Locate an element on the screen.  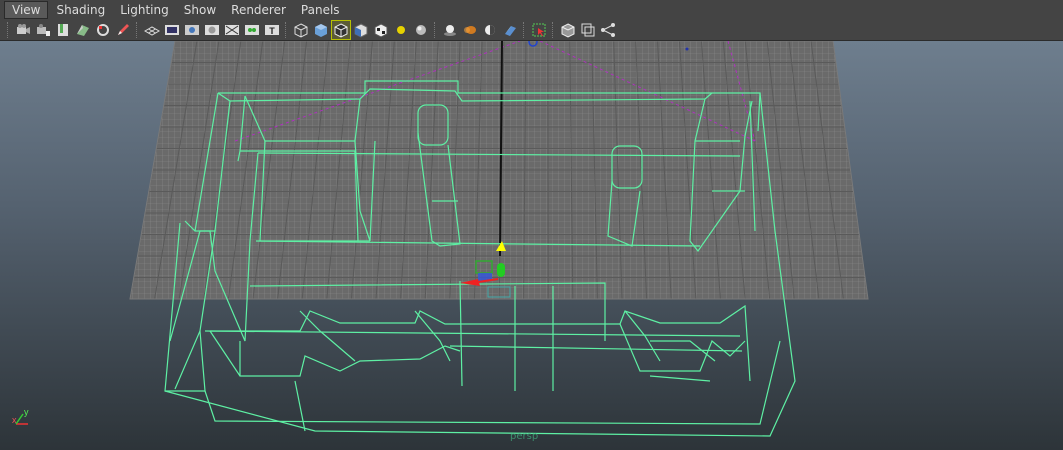
use-all-lights-icon is located at coordinates (401, 30).